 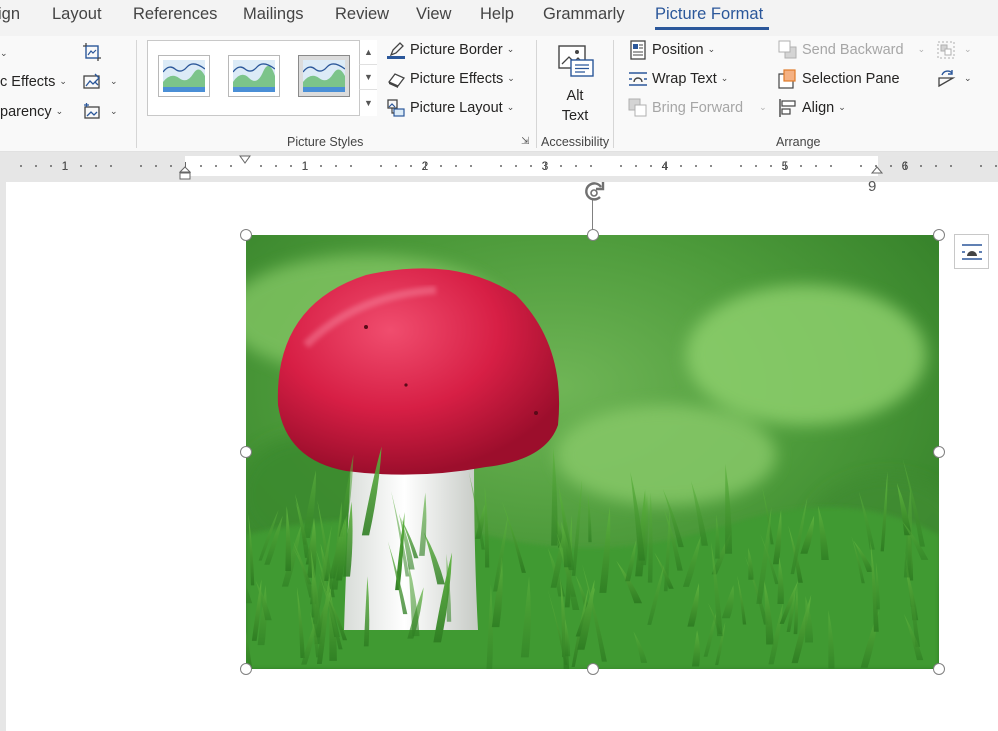 I want to click on picture-styles-group-label: Picture Styles, so click(x=325, y=142).